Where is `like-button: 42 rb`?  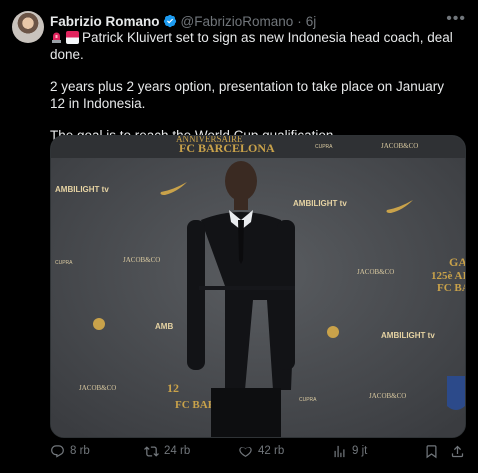
like-button: 42 rb is located at coordinates (261, 451).